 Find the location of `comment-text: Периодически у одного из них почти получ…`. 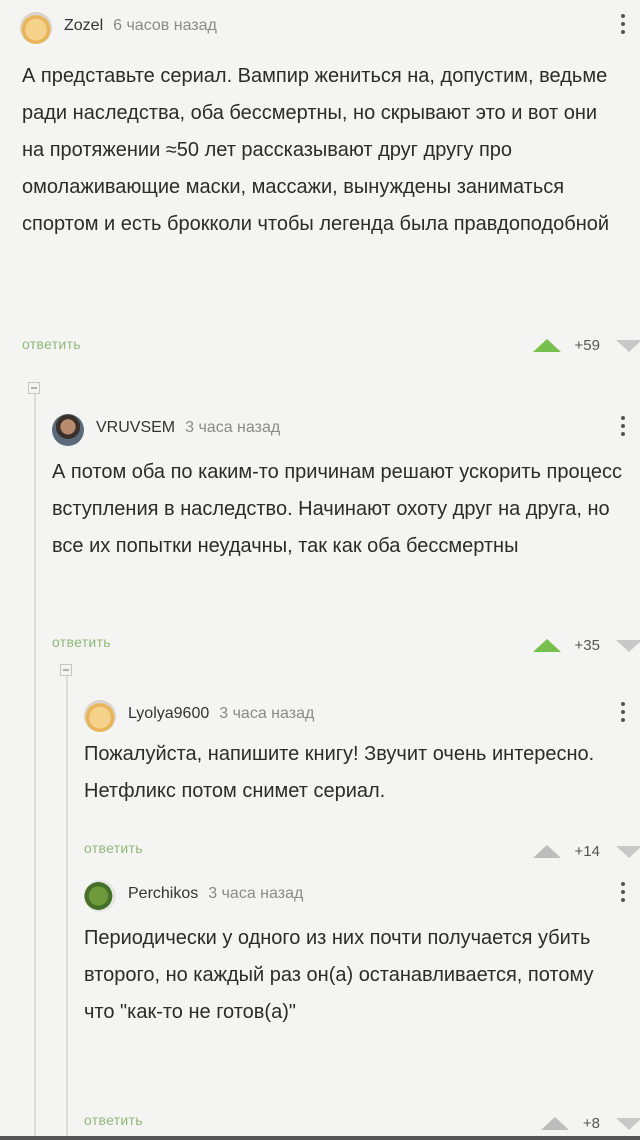

comment-text: Периодически у одного из них почти получ… is located at coordinates (339, 975).